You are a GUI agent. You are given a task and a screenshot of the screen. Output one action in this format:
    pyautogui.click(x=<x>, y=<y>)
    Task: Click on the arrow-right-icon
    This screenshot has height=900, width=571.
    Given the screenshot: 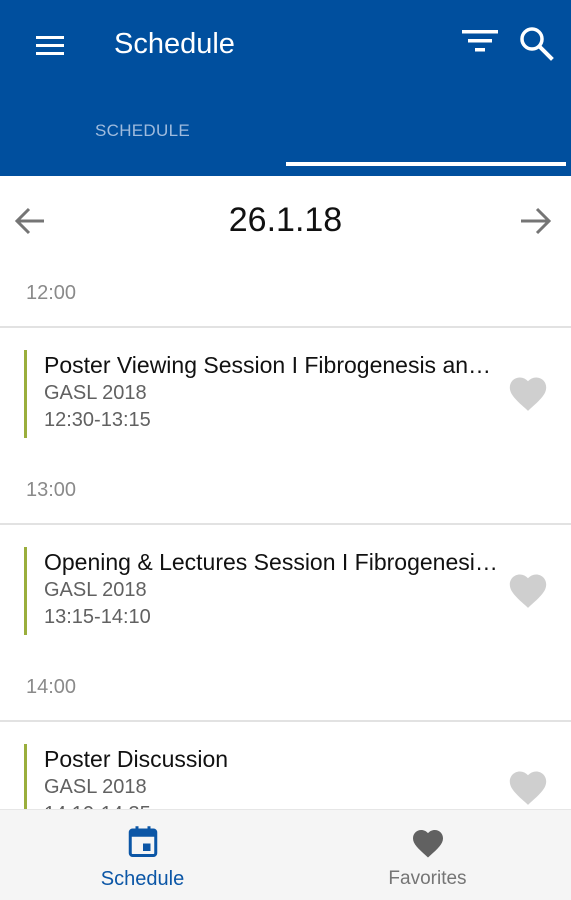 What is the action you would take?
    pyautogui.click(x=536, y=221)
    